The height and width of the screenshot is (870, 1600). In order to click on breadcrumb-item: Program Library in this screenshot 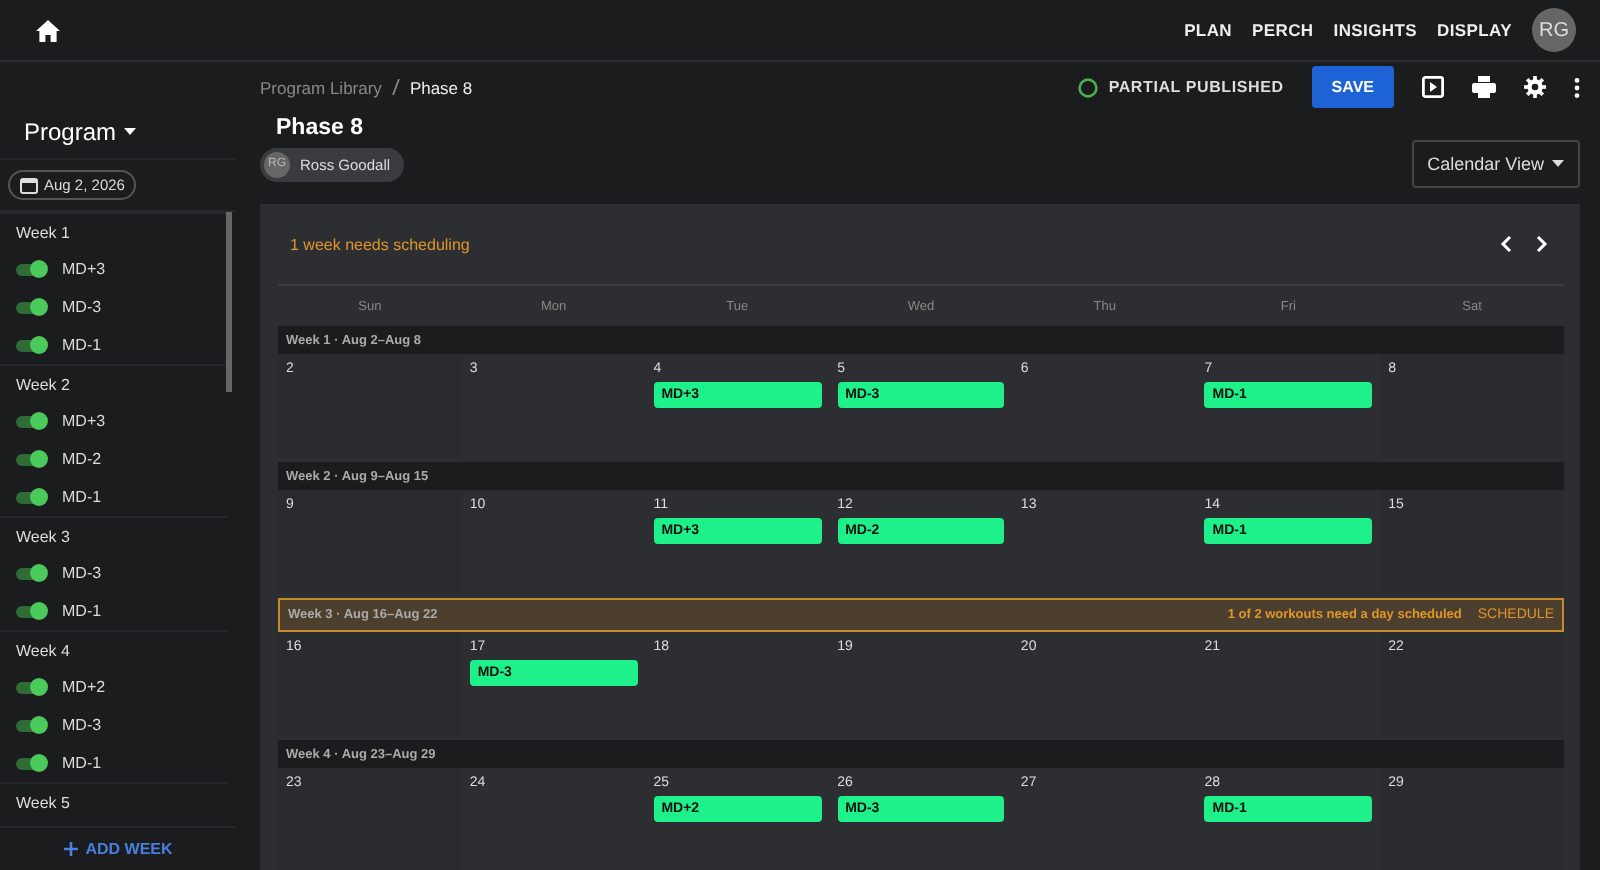, I will do `click(321, 87)`.